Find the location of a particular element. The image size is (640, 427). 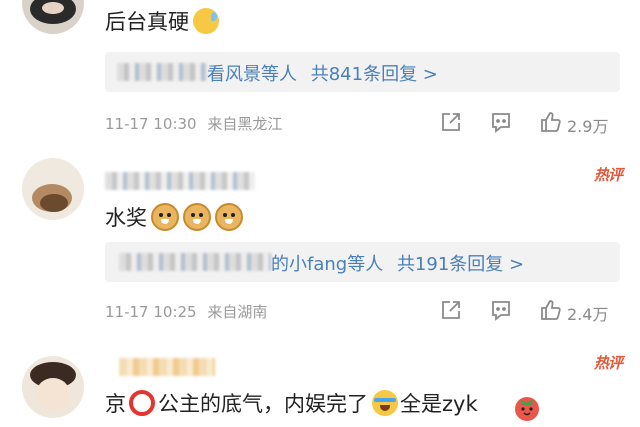

reply-summary: 的小fang等人 共191条回复 > is located at coordinates (362, 262).